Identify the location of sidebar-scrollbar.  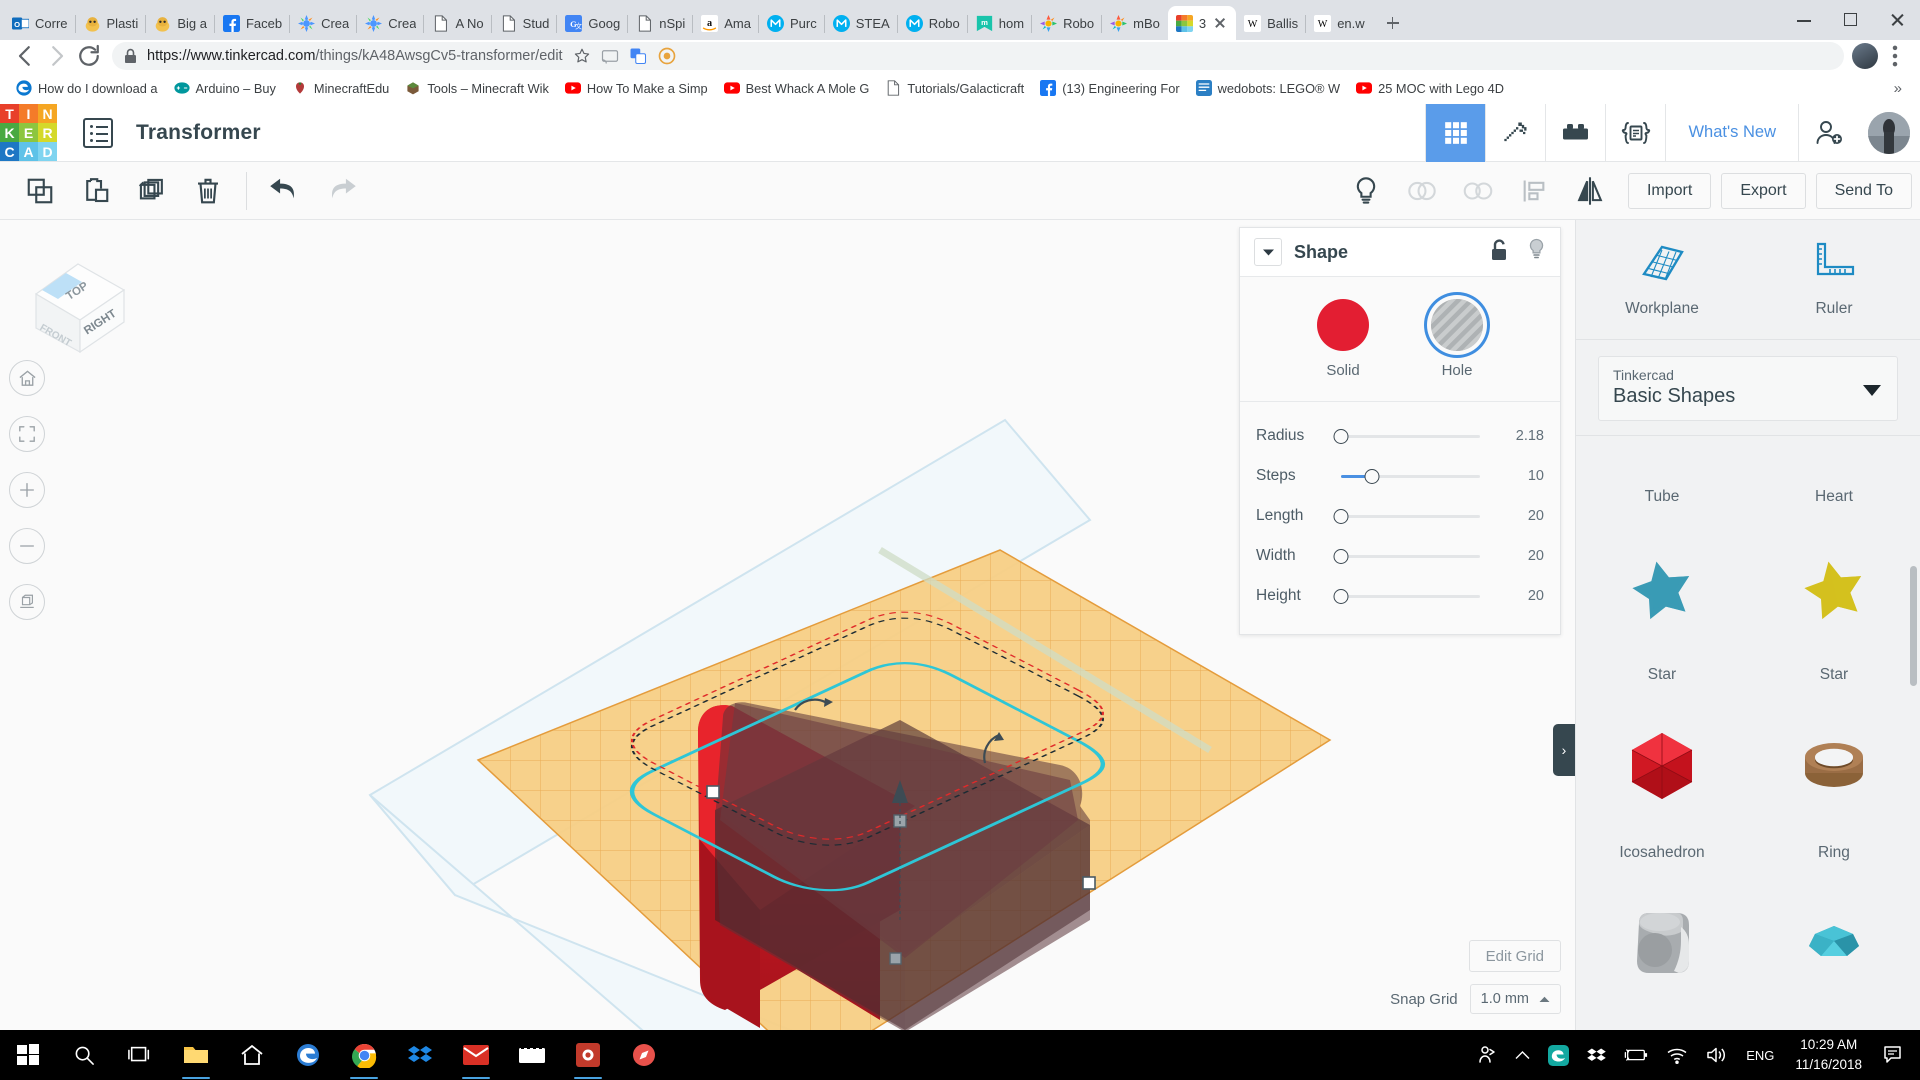
(1913, 626).